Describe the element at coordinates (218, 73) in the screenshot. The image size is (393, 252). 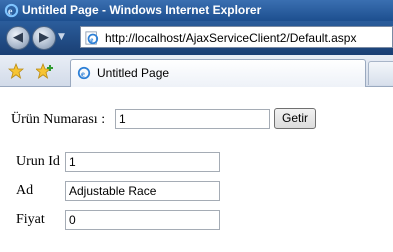
I see `tab-untitled-page: e Untitled Page` at that location.